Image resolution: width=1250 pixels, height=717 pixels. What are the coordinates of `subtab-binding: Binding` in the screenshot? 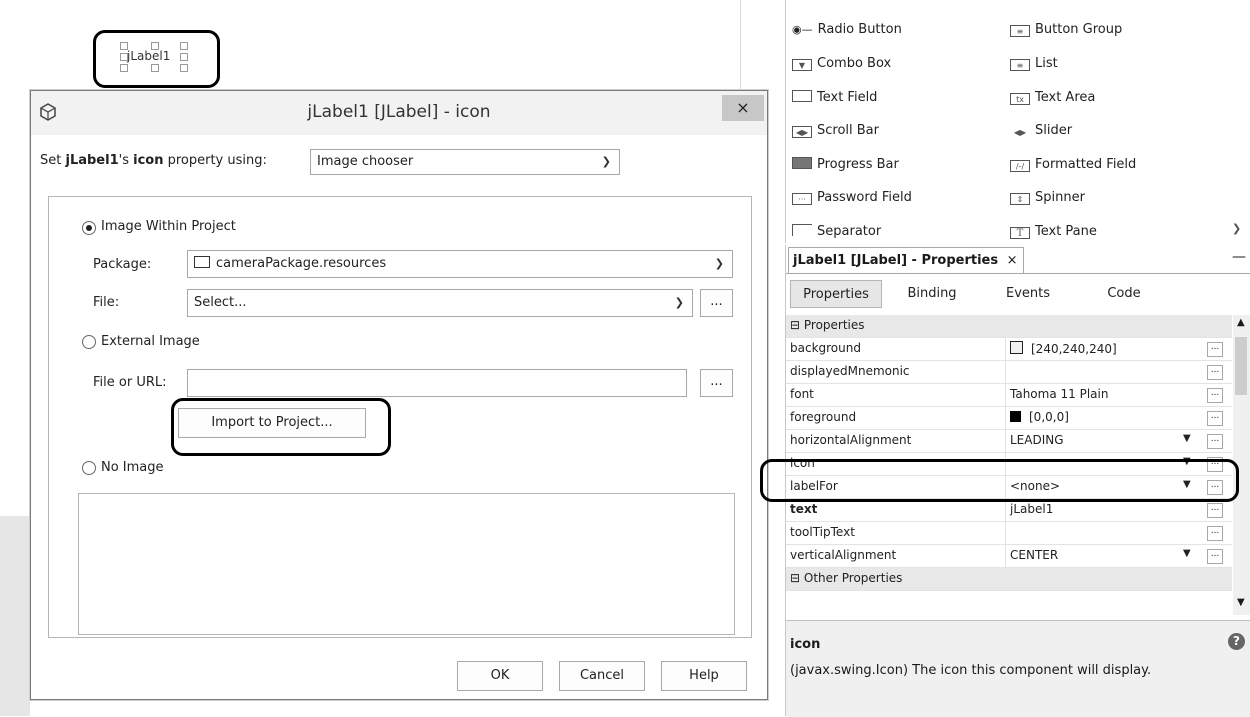 It's located at (932, 294).